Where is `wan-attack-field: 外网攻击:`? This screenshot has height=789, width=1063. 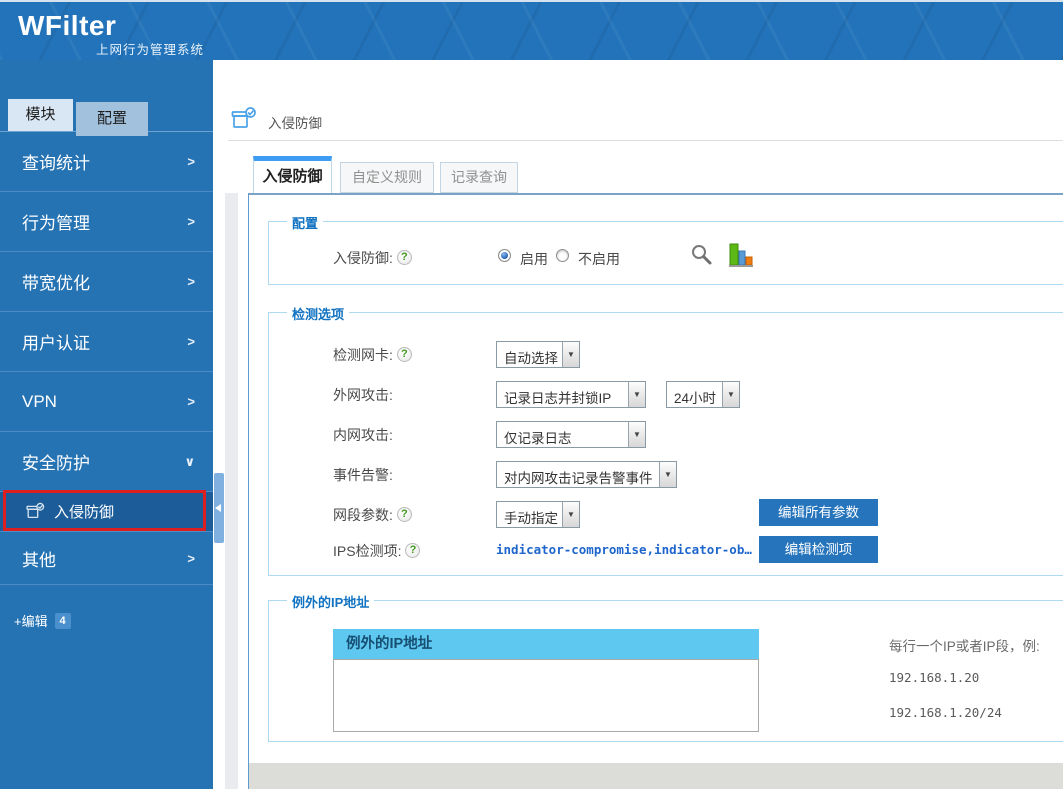 wan-attack-field: 外网攻击: is located at coordinates (363, 394).